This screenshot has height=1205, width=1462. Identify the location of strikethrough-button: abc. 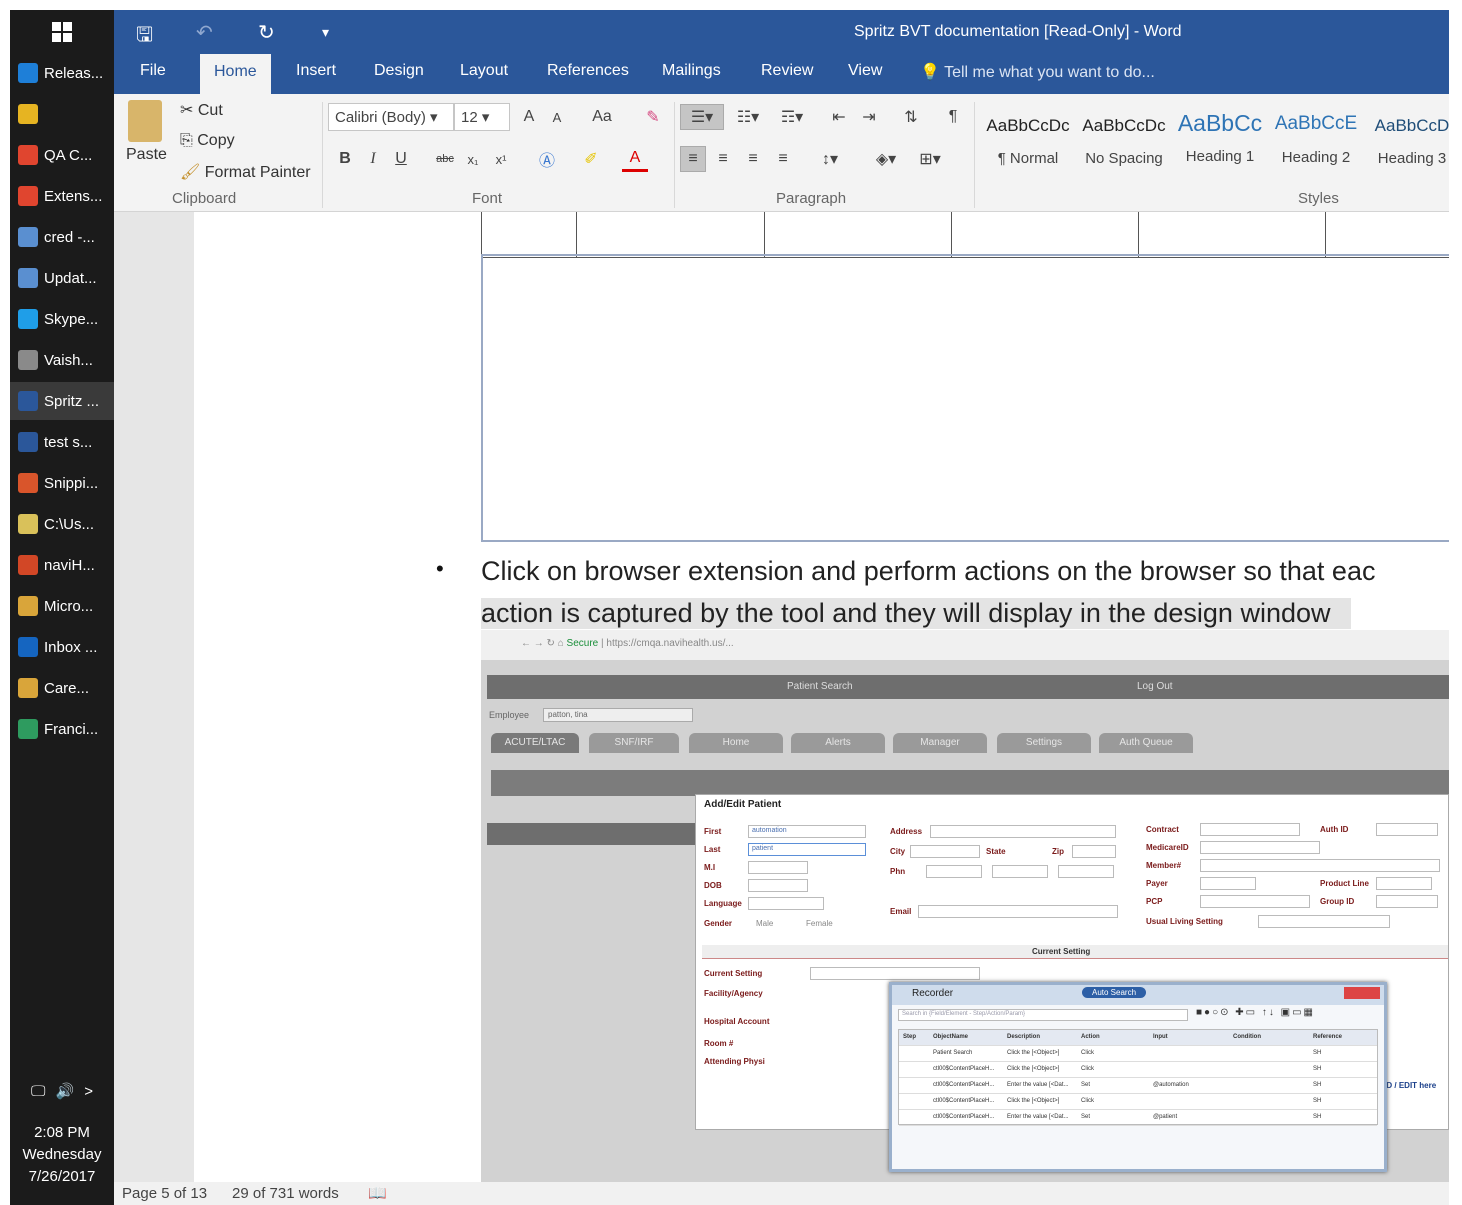
(445, 159).